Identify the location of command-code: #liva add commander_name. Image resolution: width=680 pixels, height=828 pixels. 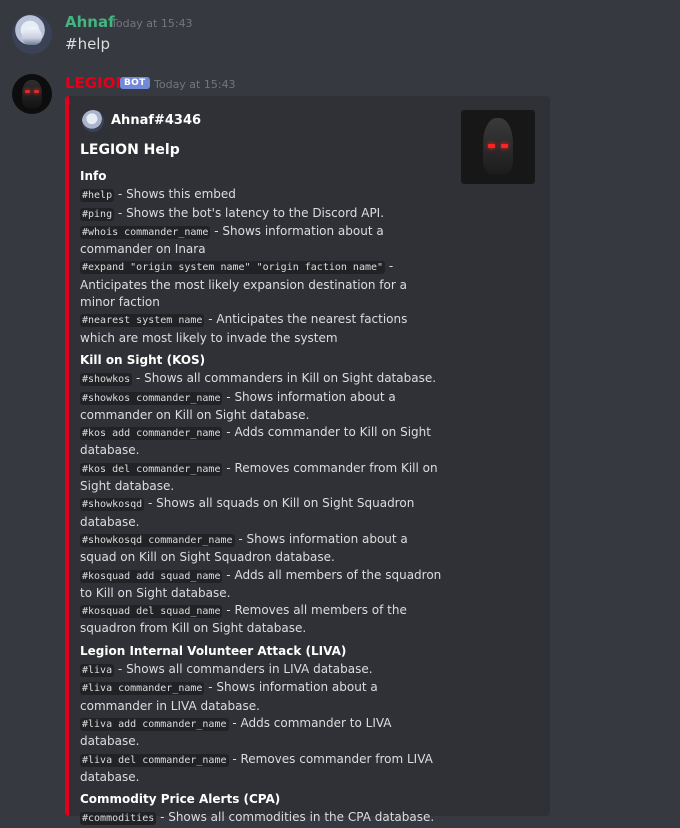
(154, 724).